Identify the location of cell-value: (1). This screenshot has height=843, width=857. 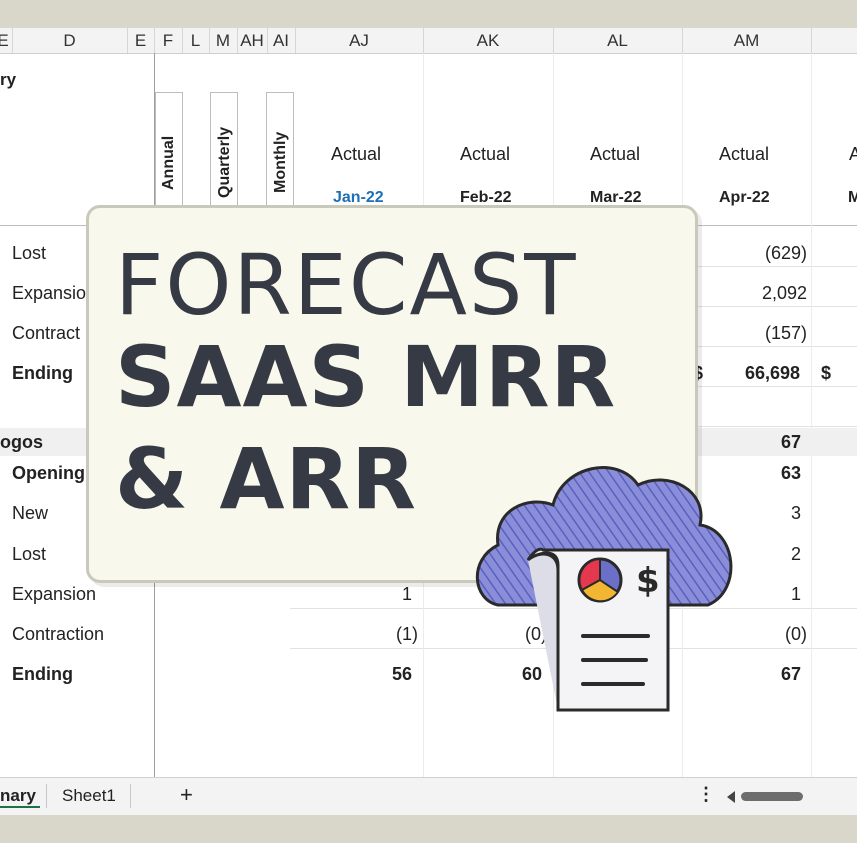
(359, 634).